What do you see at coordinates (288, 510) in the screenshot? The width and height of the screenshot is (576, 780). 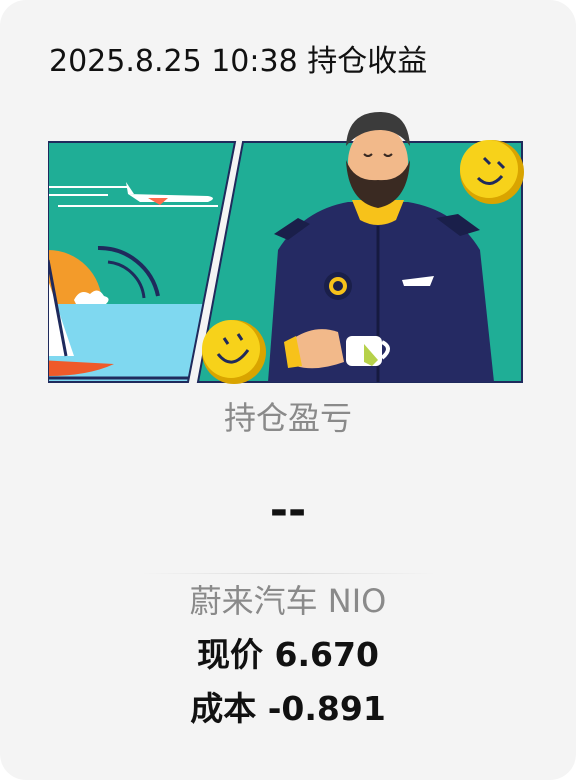 I see `position-pl-value: --` at bounding box center [288, 510].